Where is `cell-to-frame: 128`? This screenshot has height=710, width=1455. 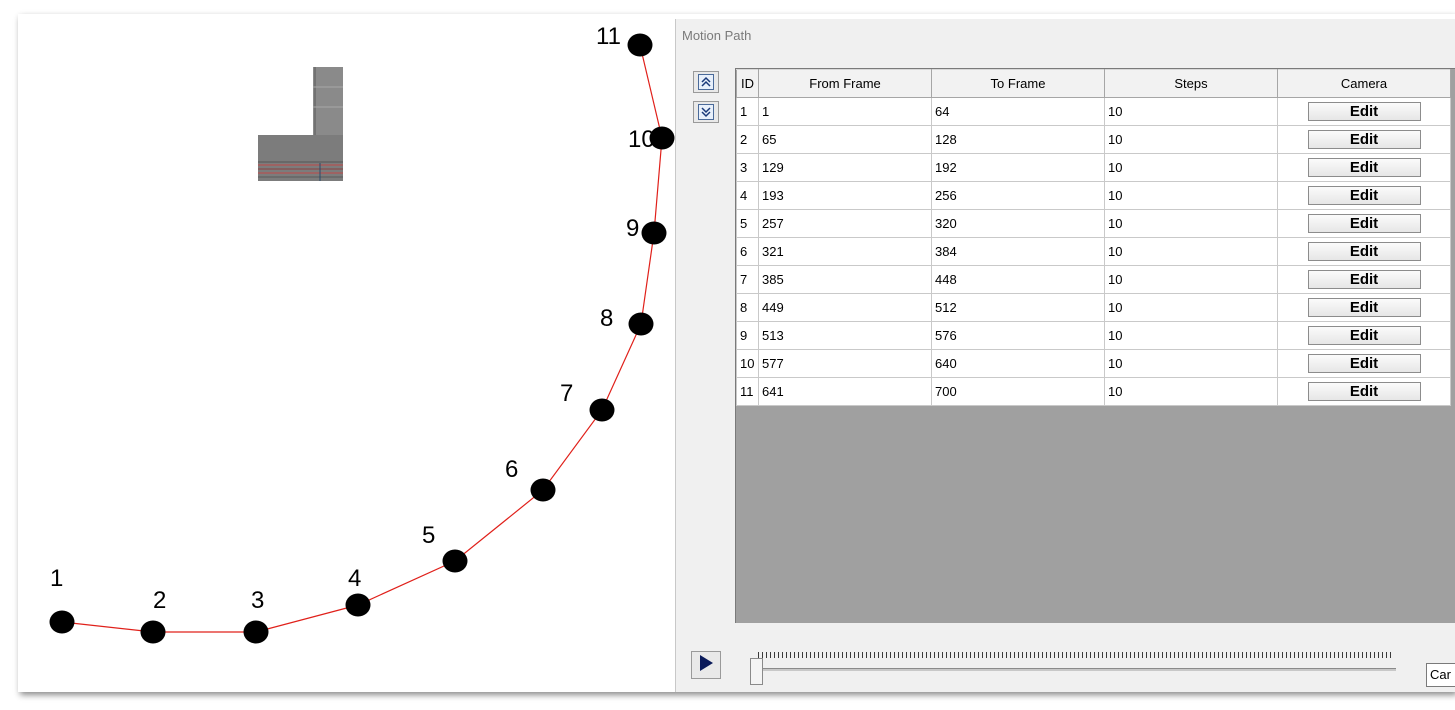 cell-to-frame: 128 is located at coordinates (1018, 139).